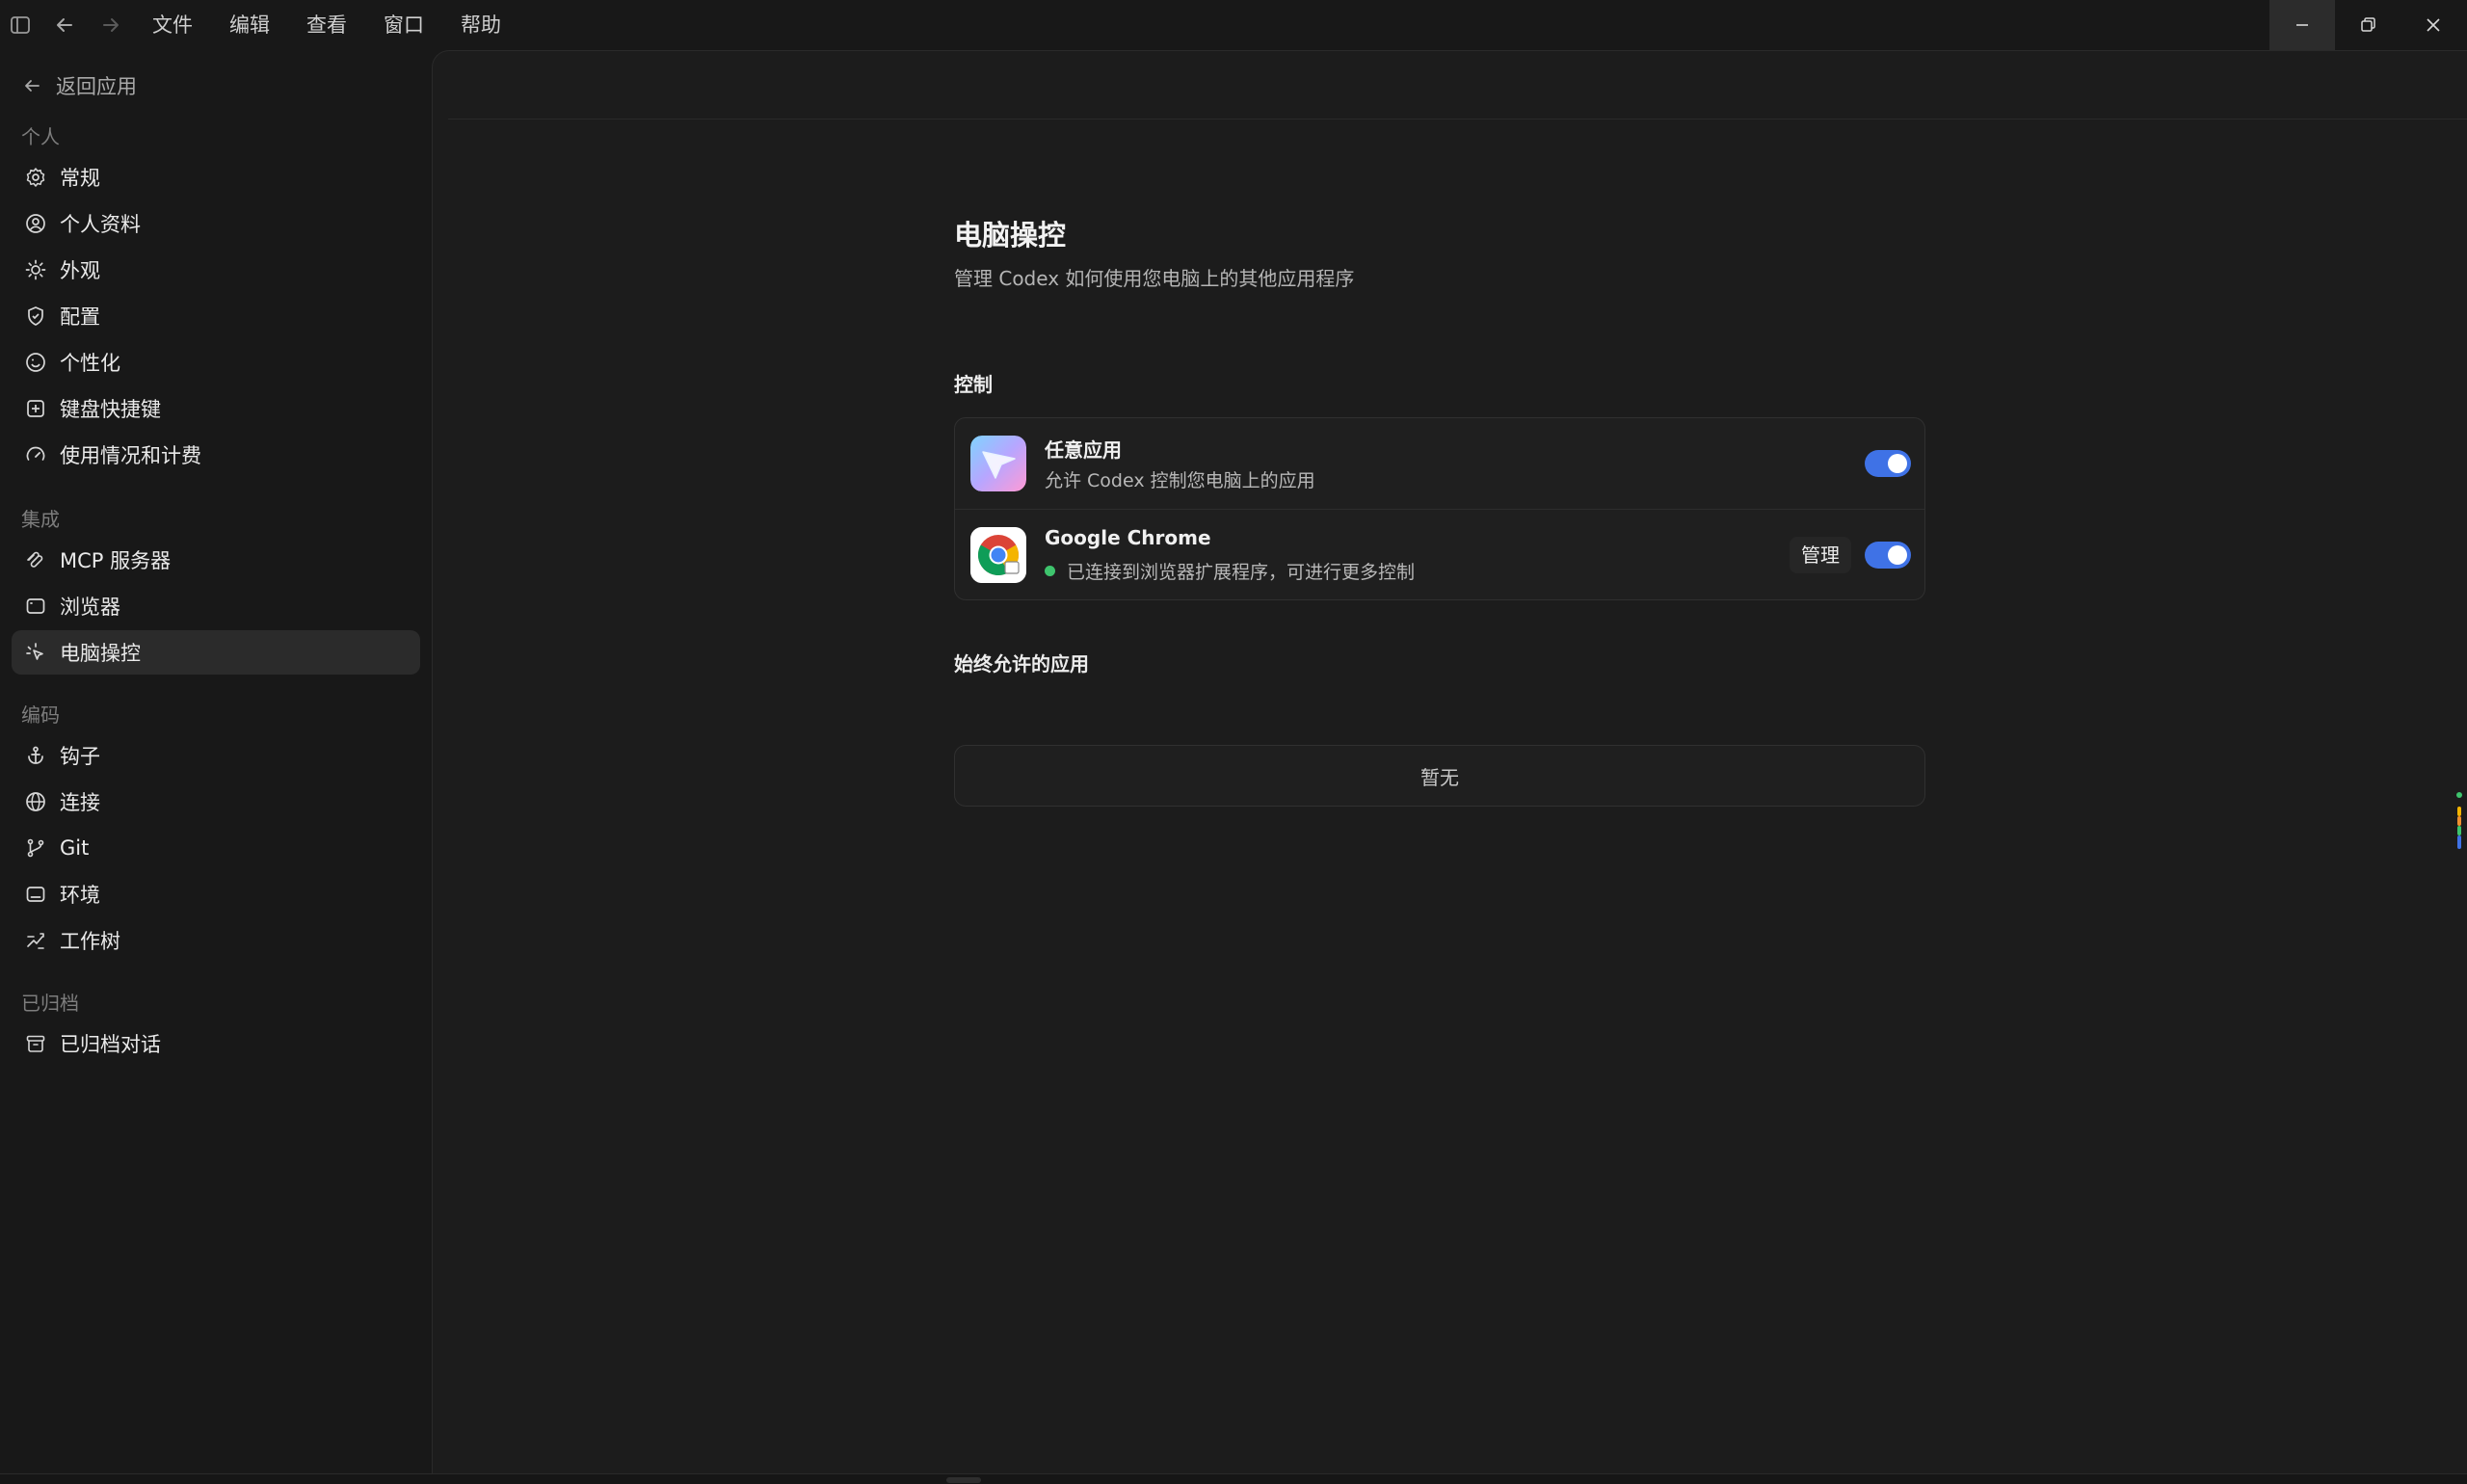 This screenshot has height=1484, width=2467. Describe the element at coordinates (40, 136) in the screenshot. I see `section-personal-title: 个人` at that location.